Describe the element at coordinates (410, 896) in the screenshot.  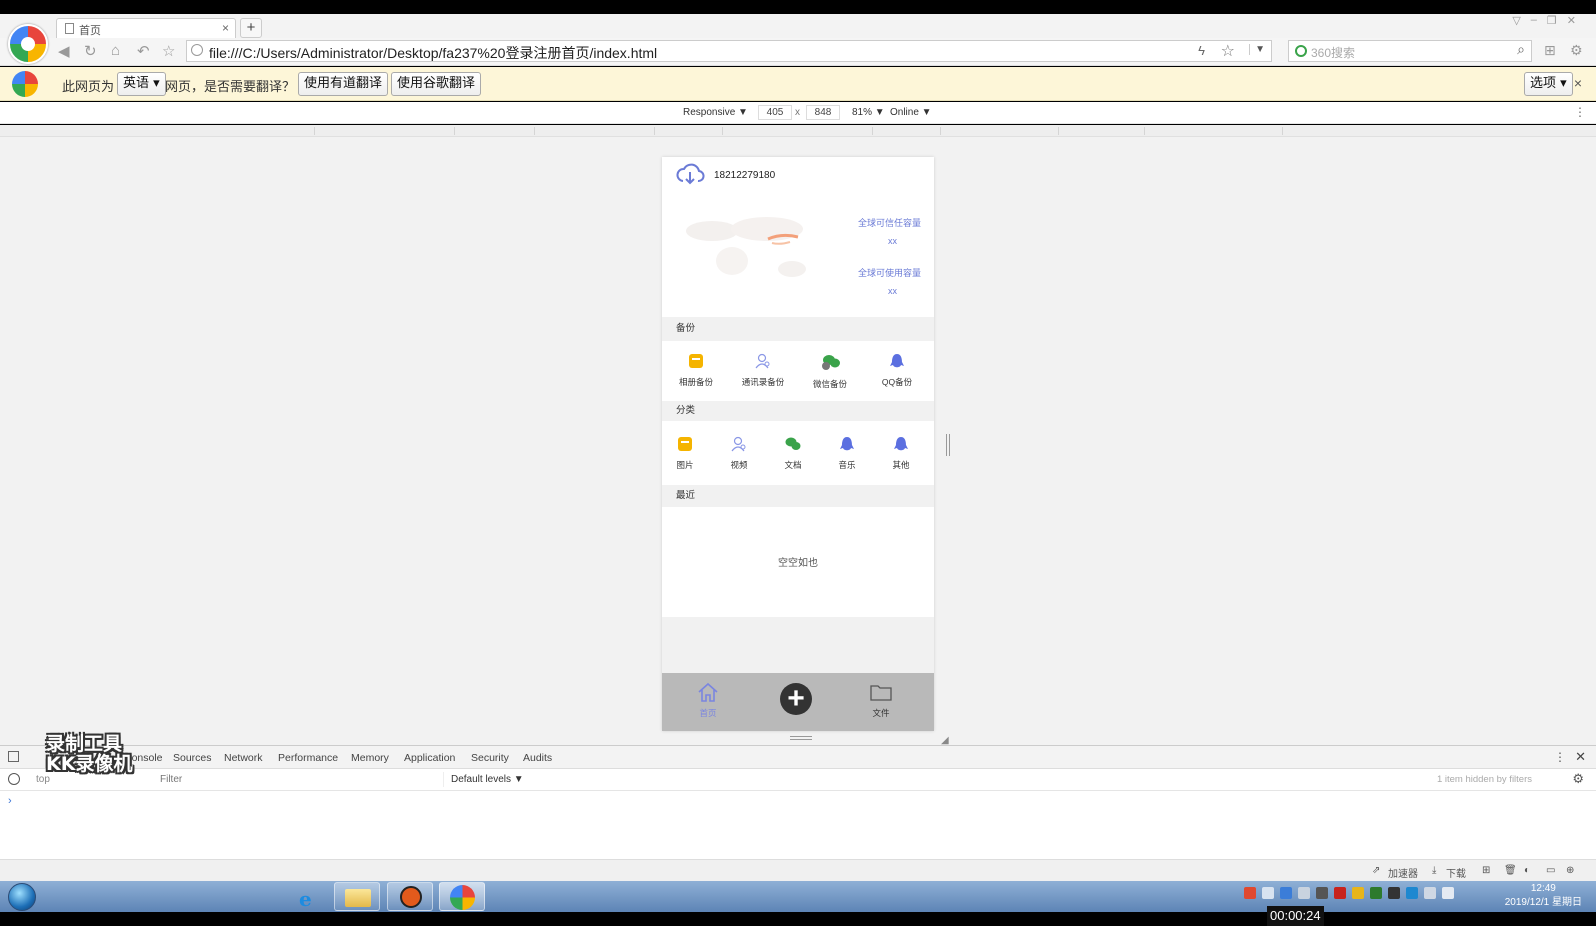
I see `taskbar-recorder-button` at that location.